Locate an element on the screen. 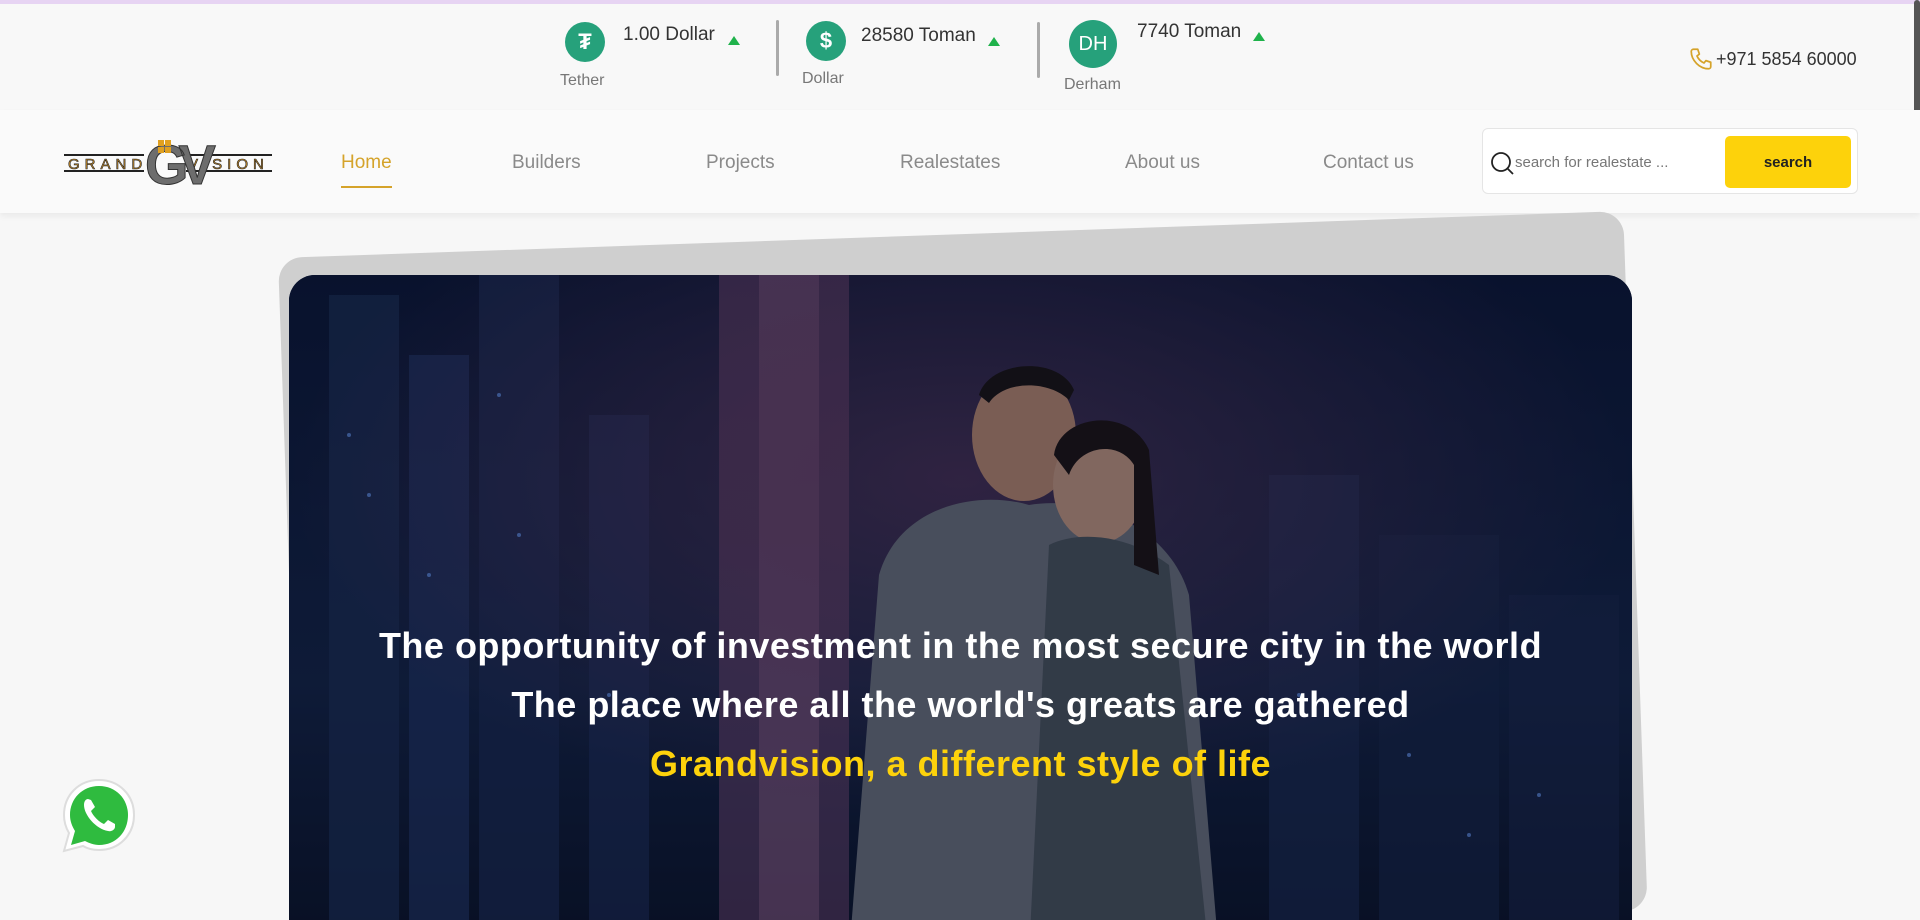  dollar-icon: $ is located at coordinates (826, 41).